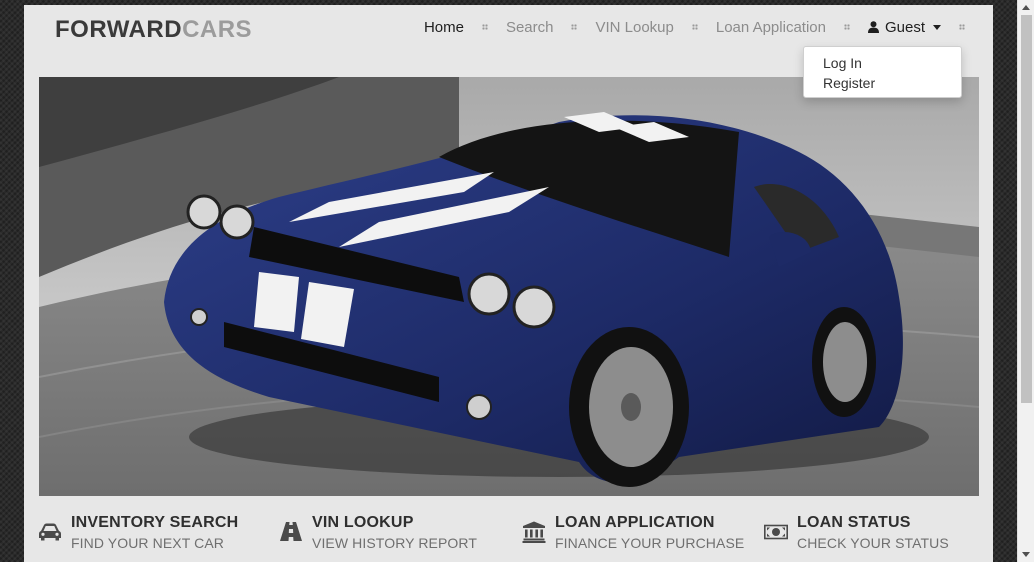 This screenshot has height=562, width=1034. Describe the element at coordinates (649, 533) in the screenshot. I see `feature-text: LOAN APPLICATION FINANCE YOUR PURCHASE` at that location.